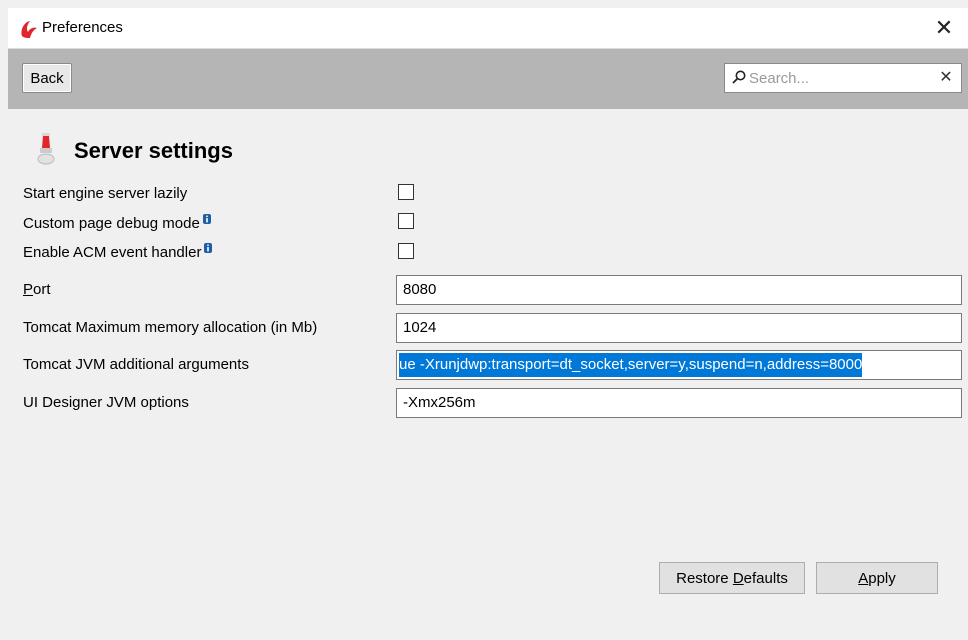 The height and width of the screenshot is (640, 968). I want to click on title-bar: Preferences ✕, so click(488, 28).